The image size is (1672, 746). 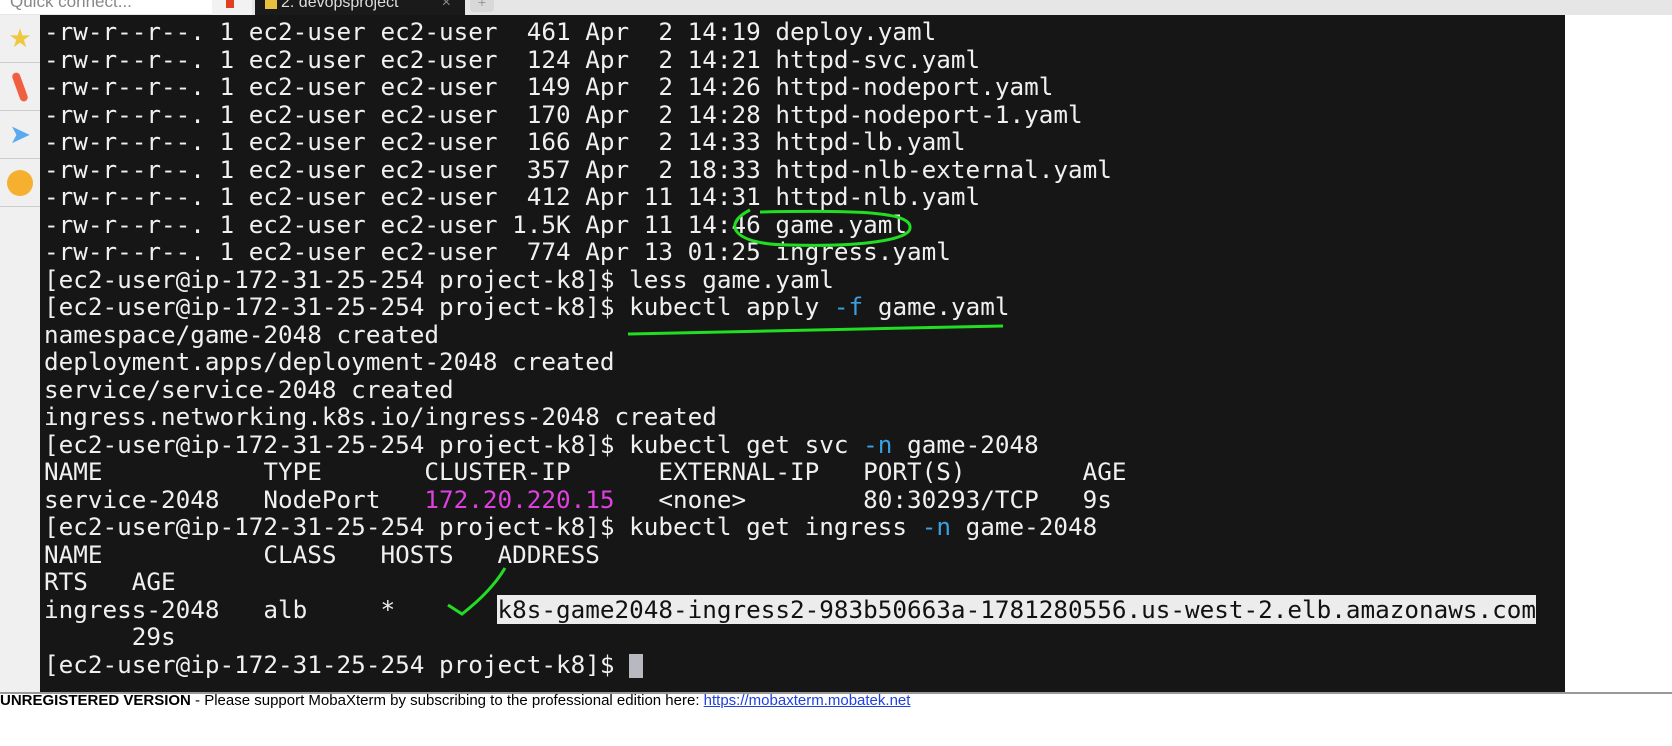 What do you see at coordinates (636, 665) in the screenshot?
I see `cursor` at bounding box center [636, 665].